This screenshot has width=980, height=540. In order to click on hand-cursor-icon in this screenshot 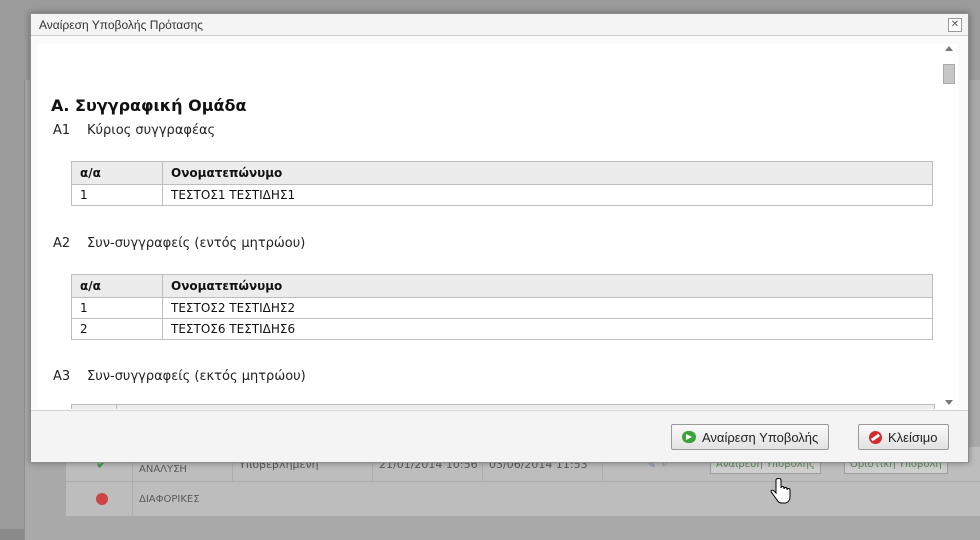, I will do `click(780, 491)`.